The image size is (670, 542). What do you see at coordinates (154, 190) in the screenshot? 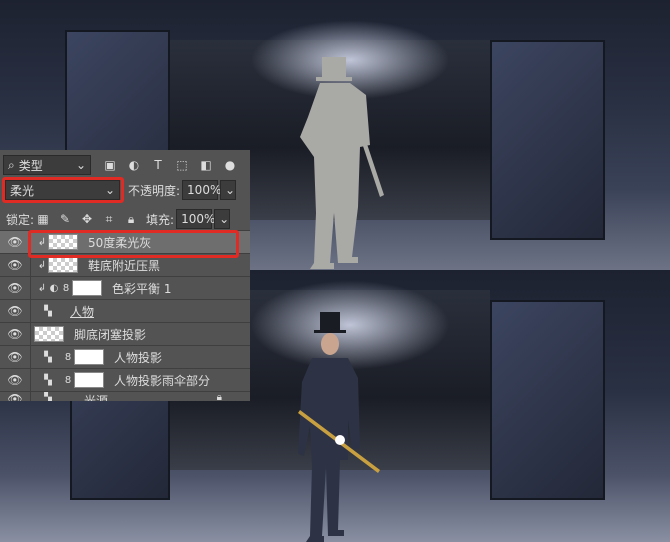
I see `opacity-label: 不透明度:` at bounding box center [154, 190].